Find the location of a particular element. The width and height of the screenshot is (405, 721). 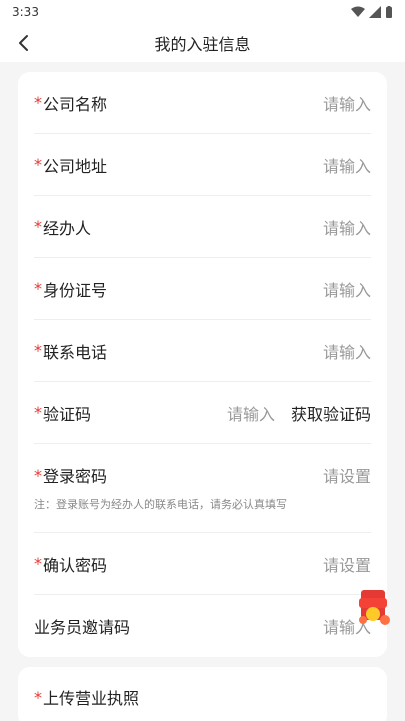

page-title: 我的入驻信息 is located at coordinates (202, 44).